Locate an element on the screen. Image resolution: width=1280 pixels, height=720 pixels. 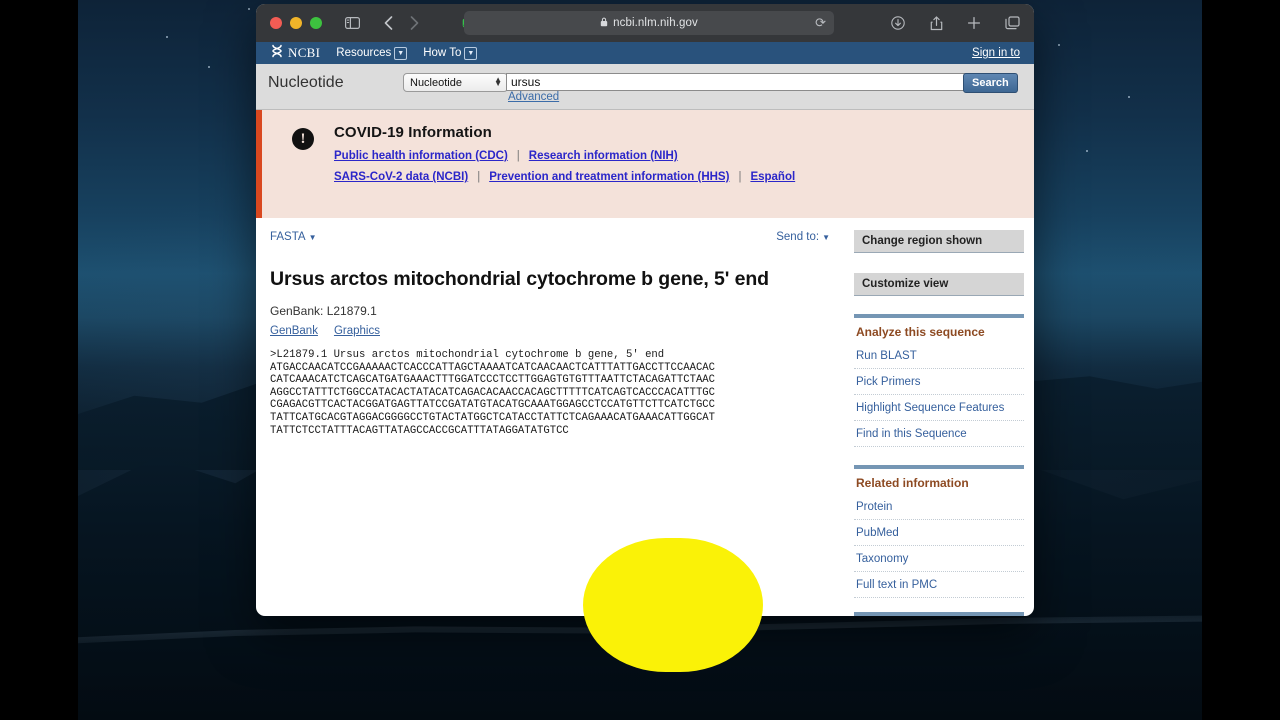
covid-link-espanol: Español is located at coordinates (772, 177).